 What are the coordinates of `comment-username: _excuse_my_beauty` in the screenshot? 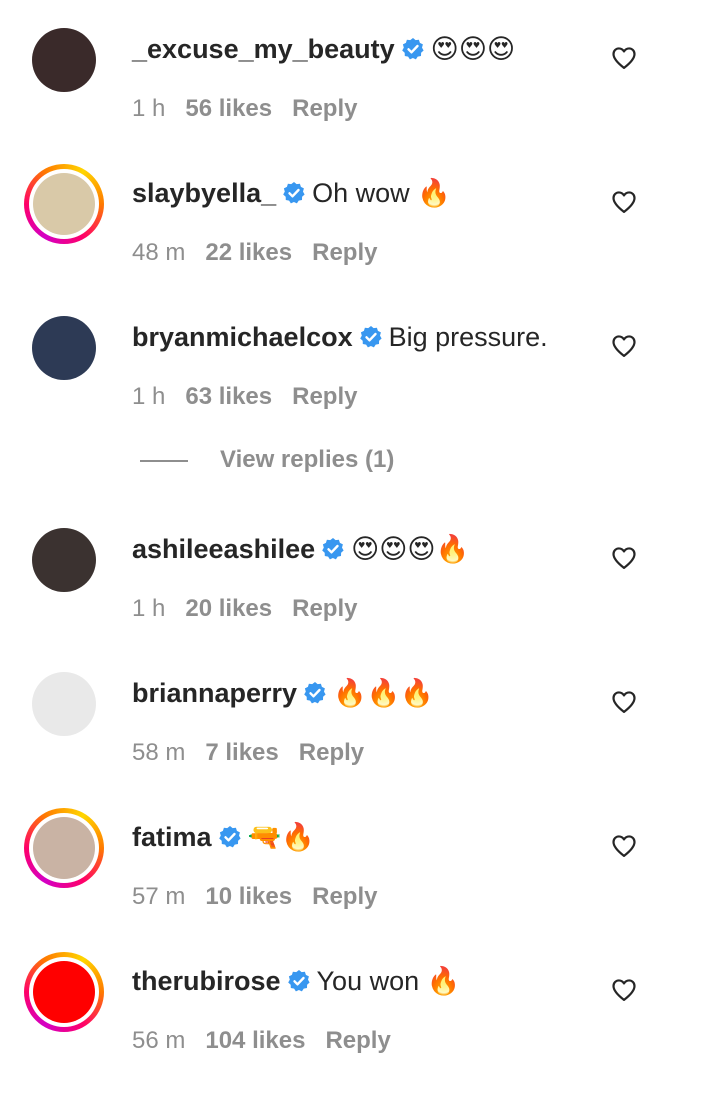 It's located at (263, 49).